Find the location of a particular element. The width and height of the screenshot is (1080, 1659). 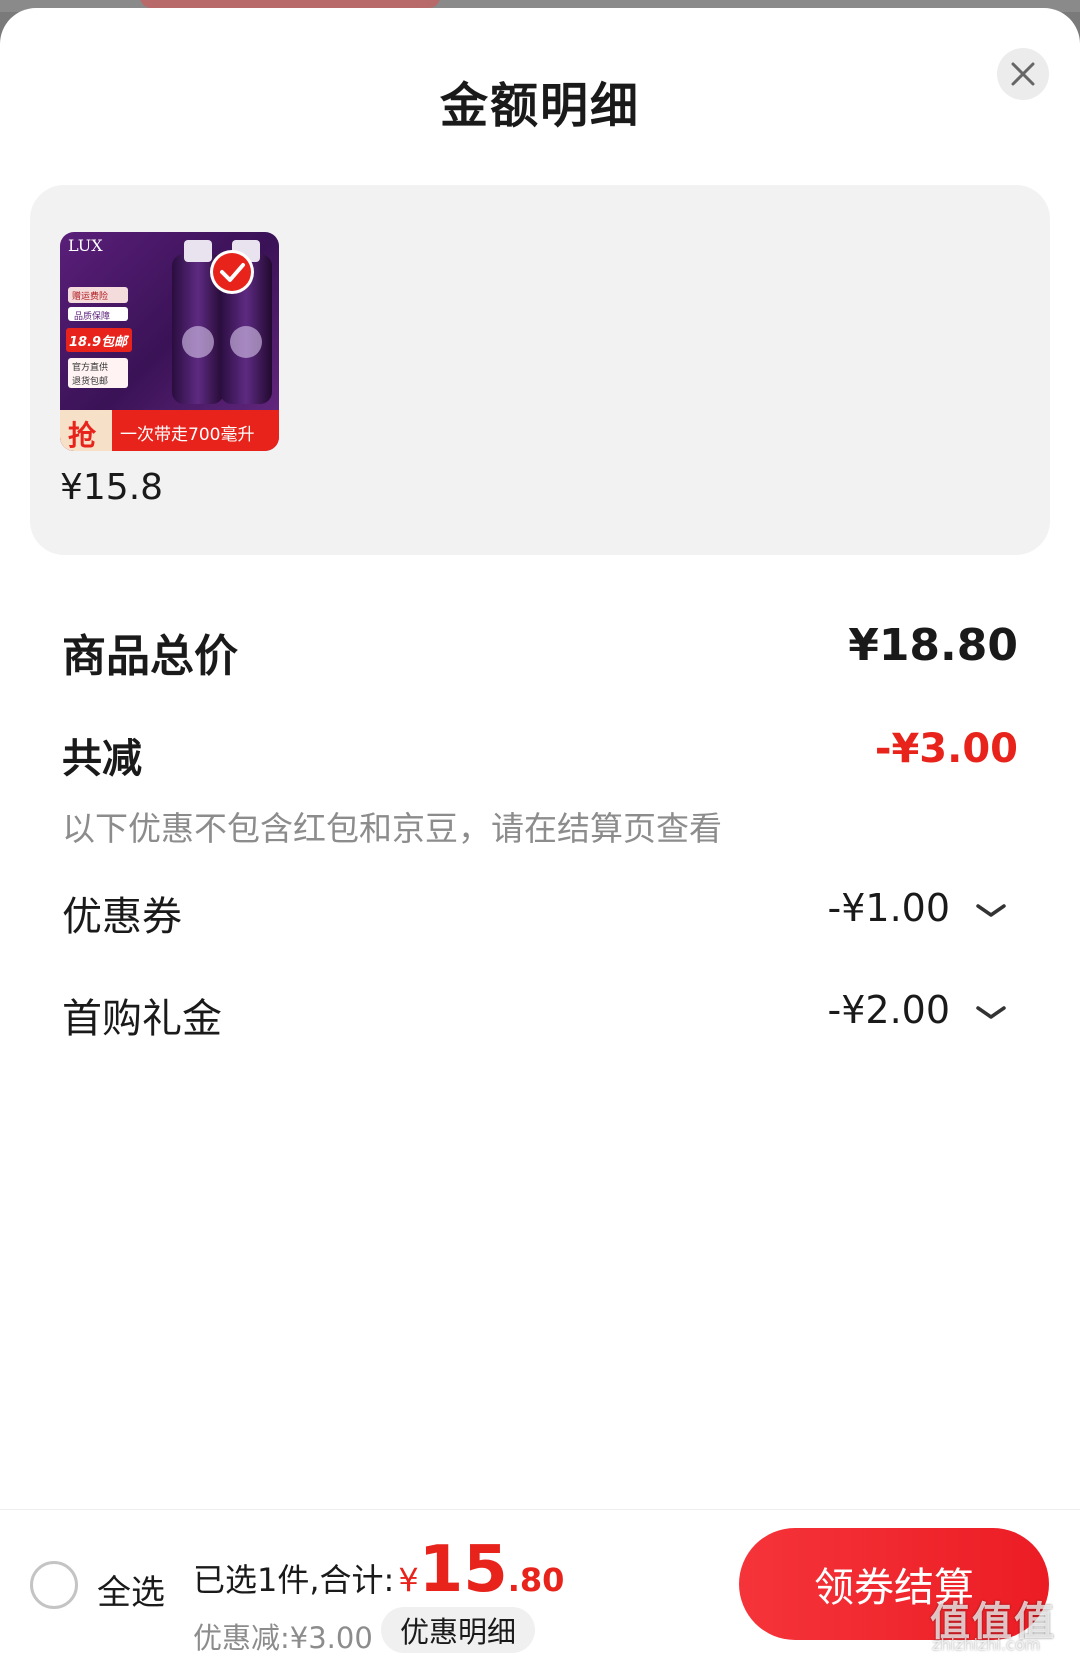

select-all-label: 全选 is located at coordinates (131, 1589).